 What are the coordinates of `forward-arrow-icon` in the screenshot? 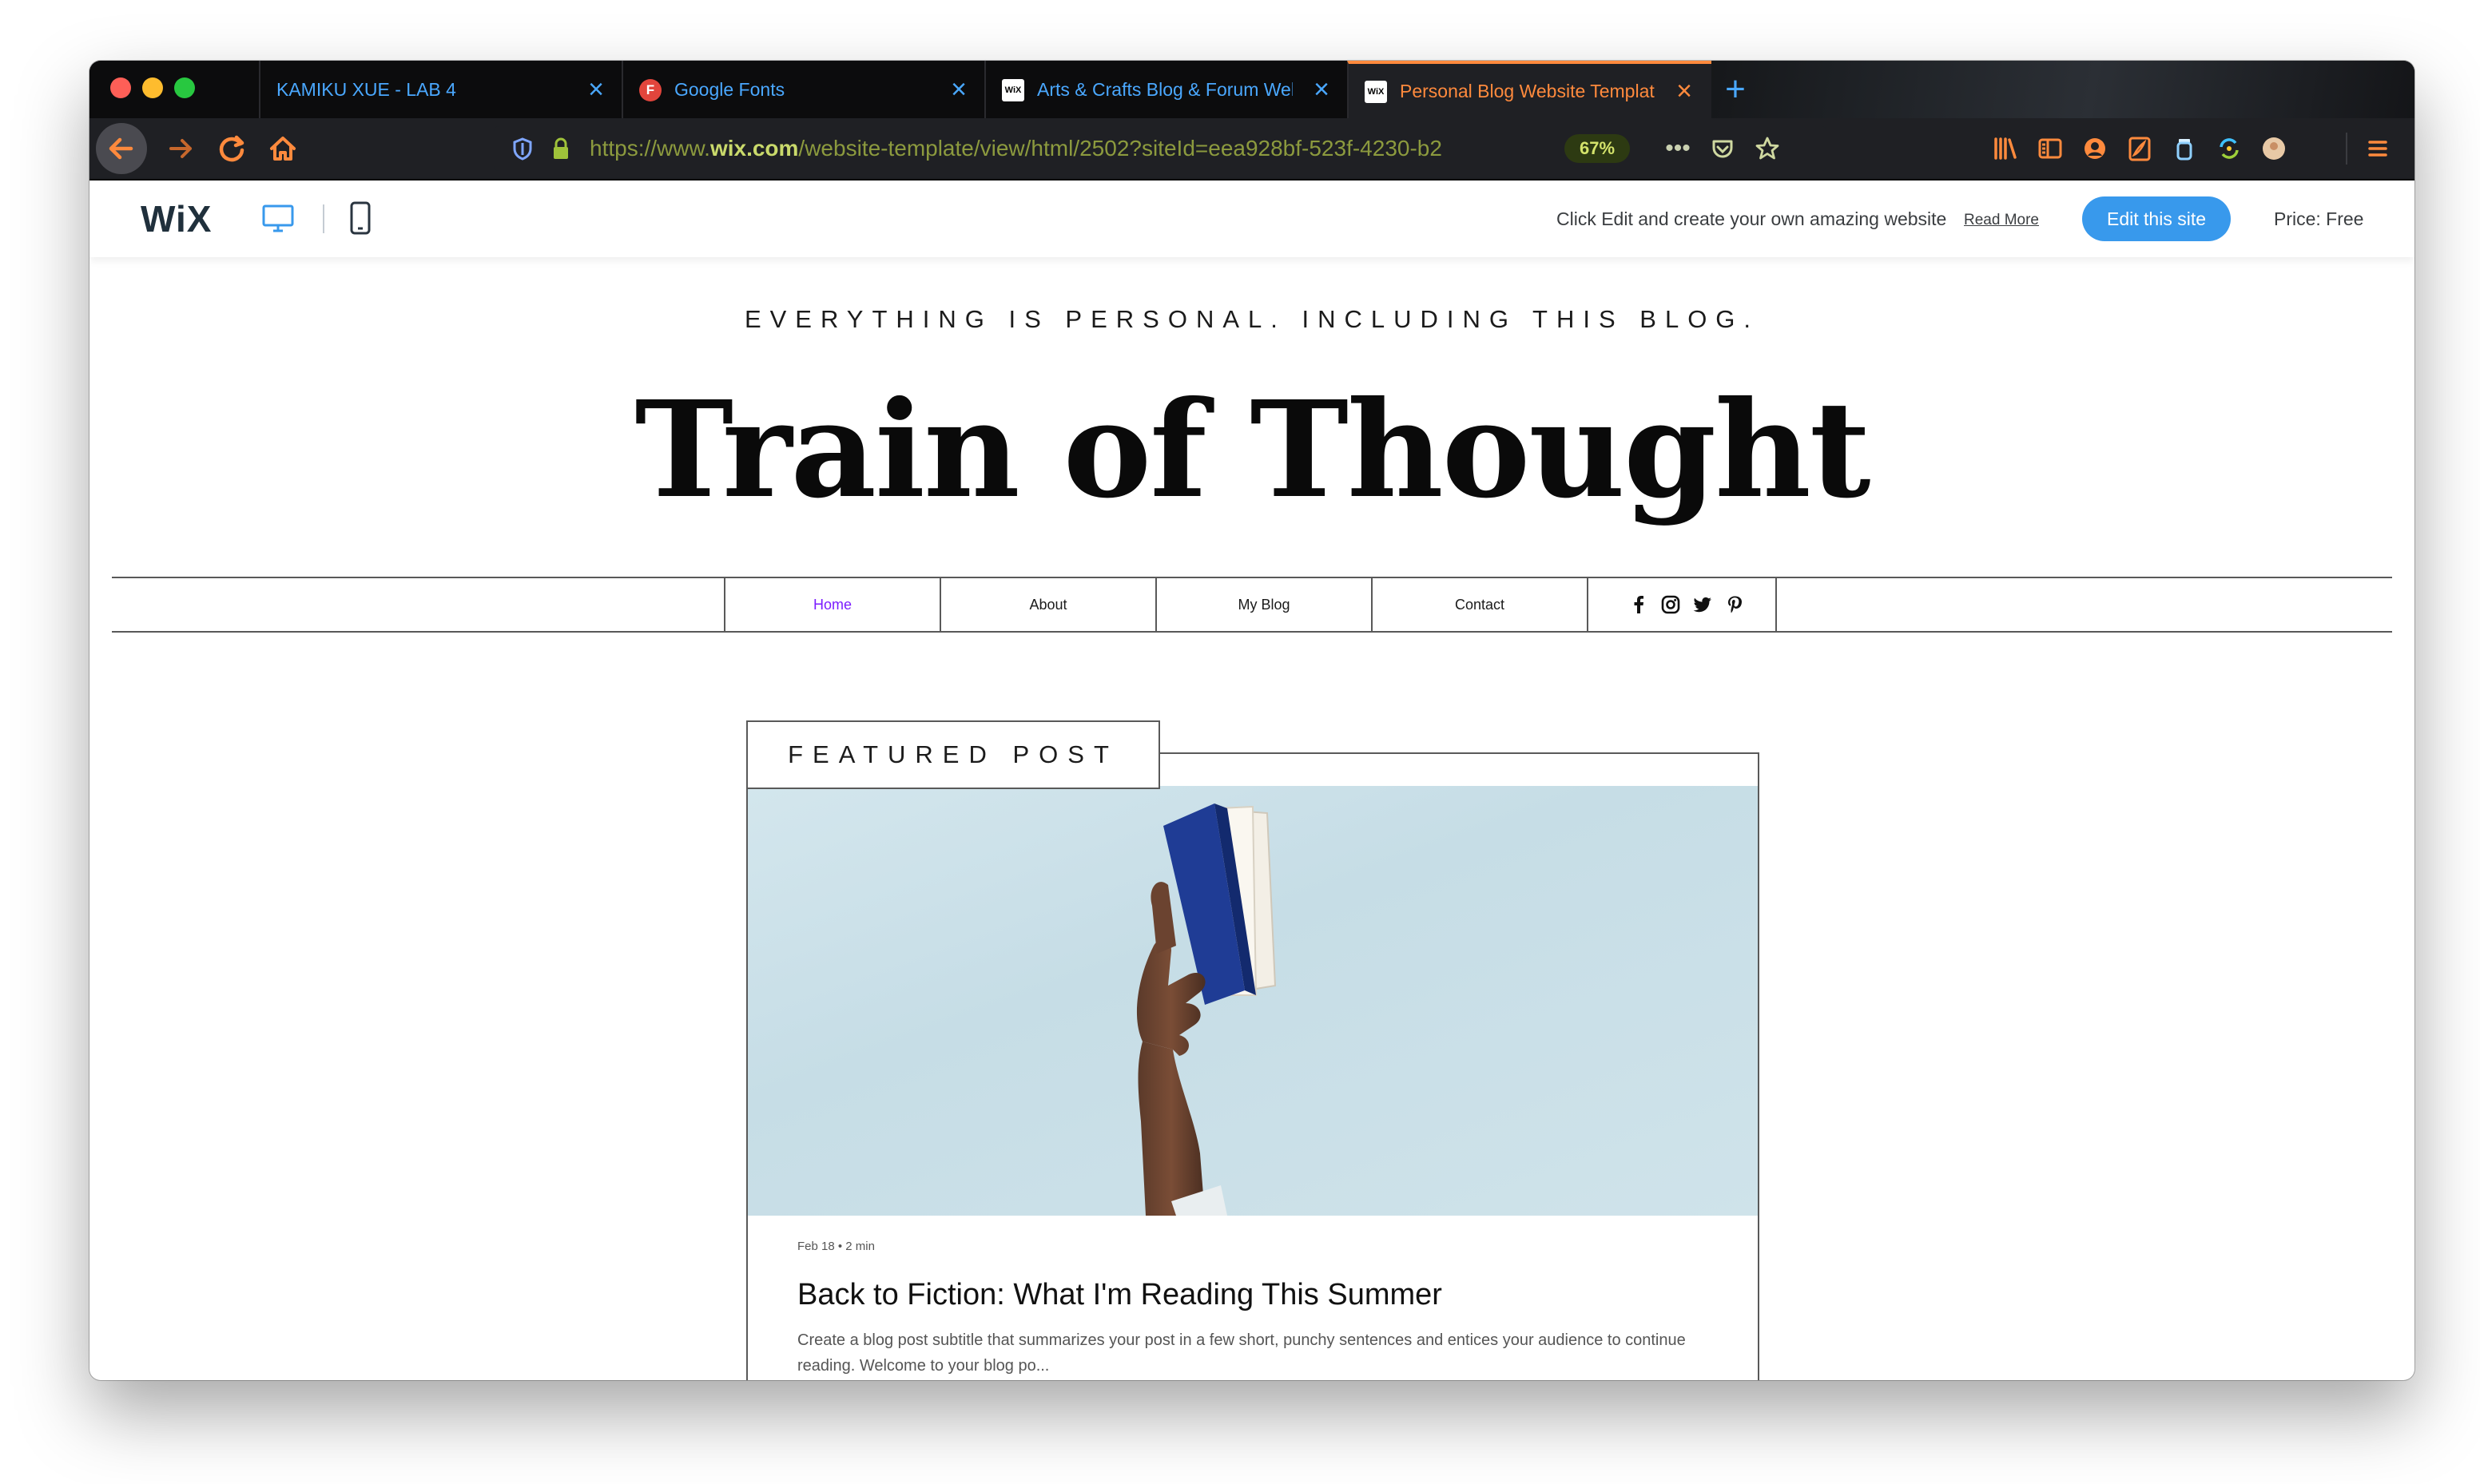 It's located at (181, 148).